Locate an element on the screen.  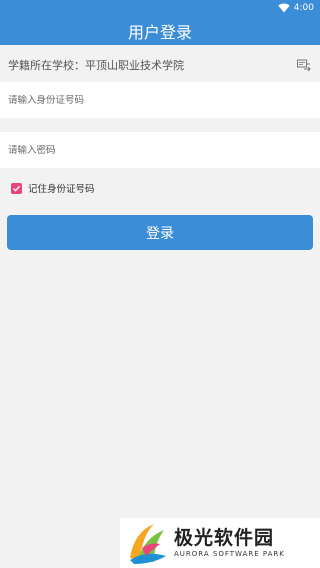
password-field is located at coordinates (160, 150).